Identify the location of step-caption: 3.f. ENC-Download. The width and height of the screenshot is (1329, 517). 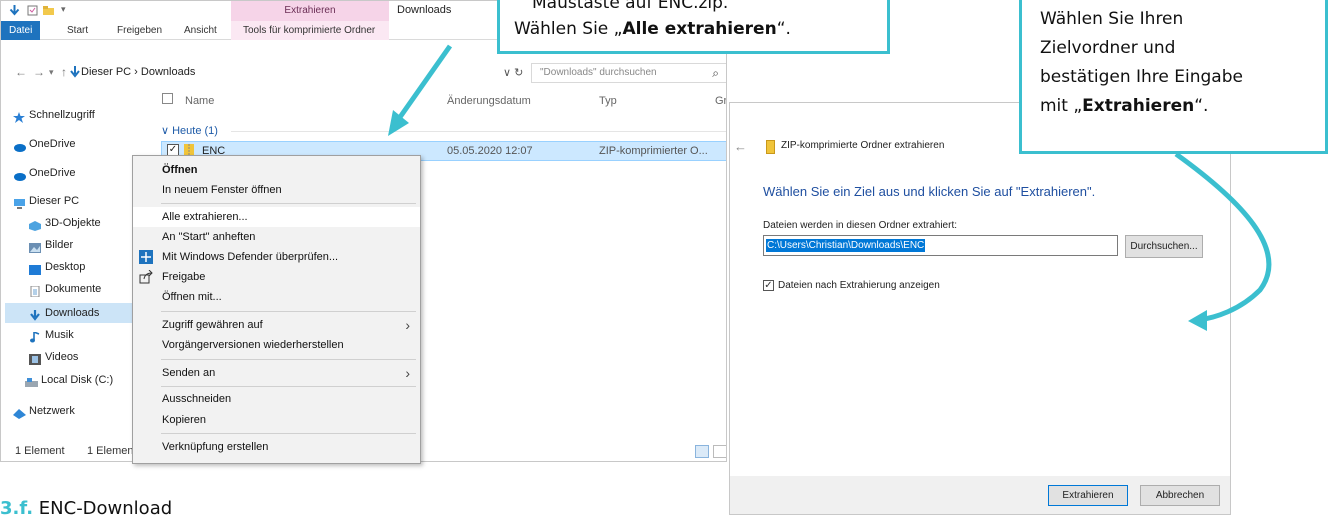
(86, 507).